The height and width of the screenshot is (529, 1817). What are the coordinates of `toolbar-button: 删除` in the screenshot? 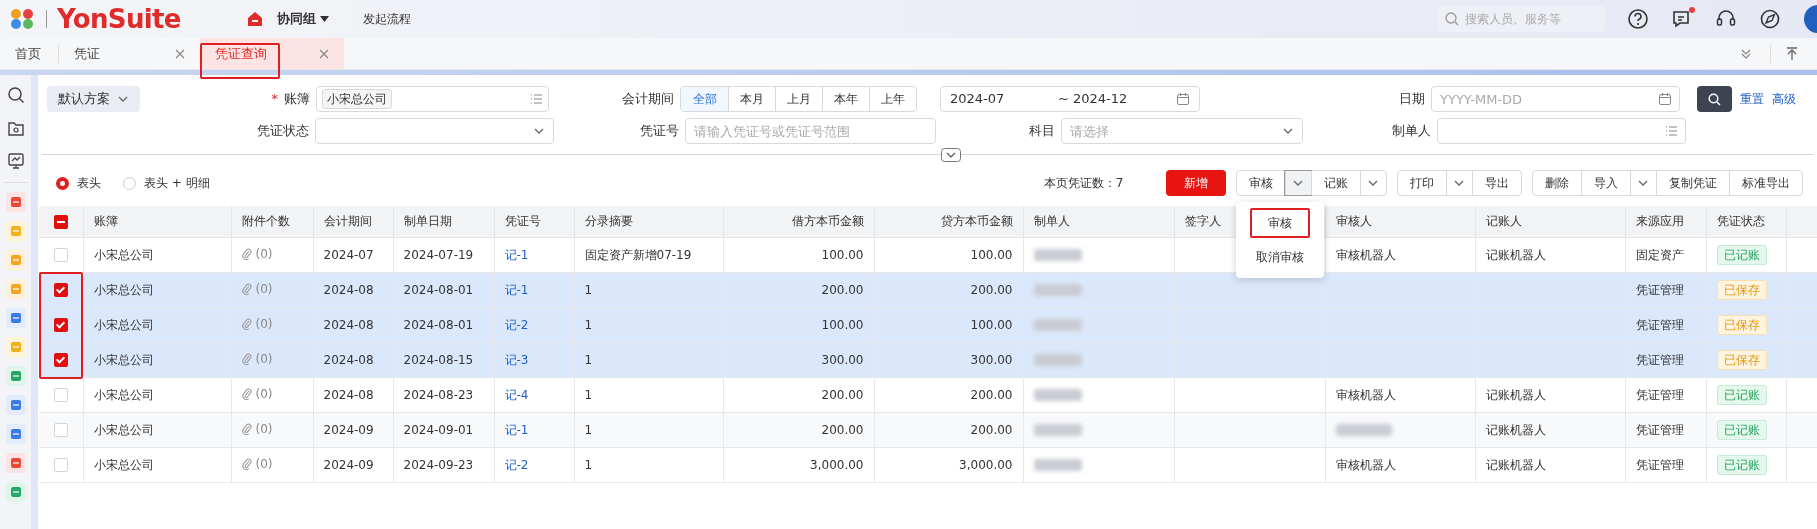 It's located at (1556, 183).